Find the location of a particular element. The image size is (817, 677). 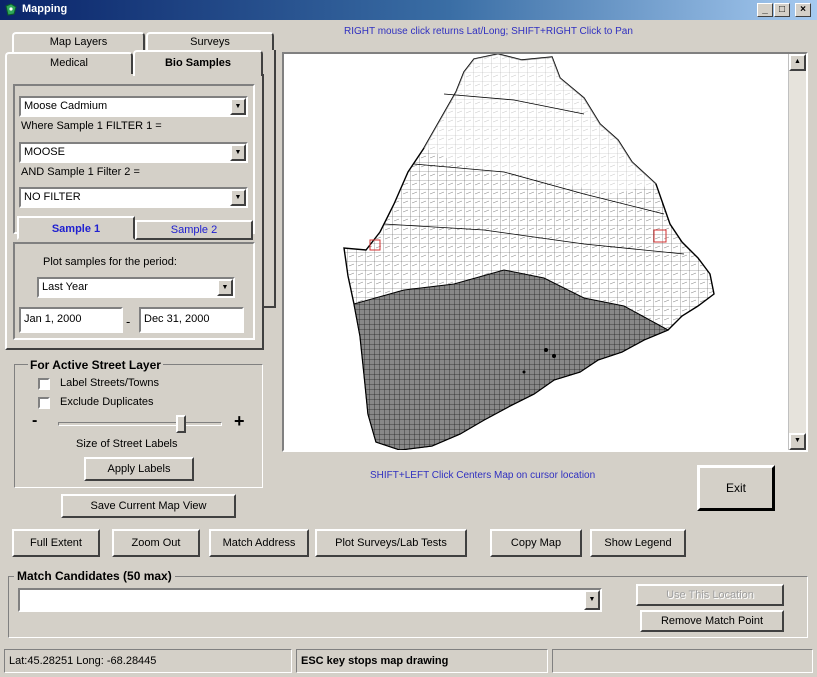

tab-medical: Medical is located at coordinates (69, 63).